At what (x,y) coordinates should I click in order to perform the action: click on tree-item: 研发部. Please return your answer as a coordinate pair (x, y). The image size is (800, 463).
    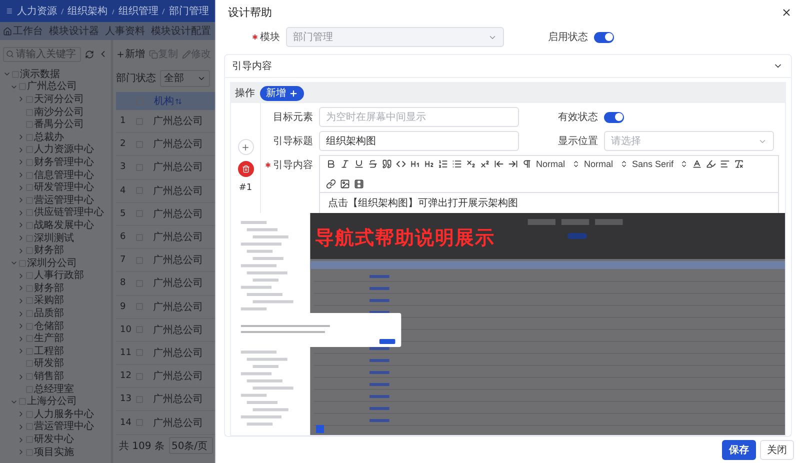
    Looking at the image, I should click on (49, 364).